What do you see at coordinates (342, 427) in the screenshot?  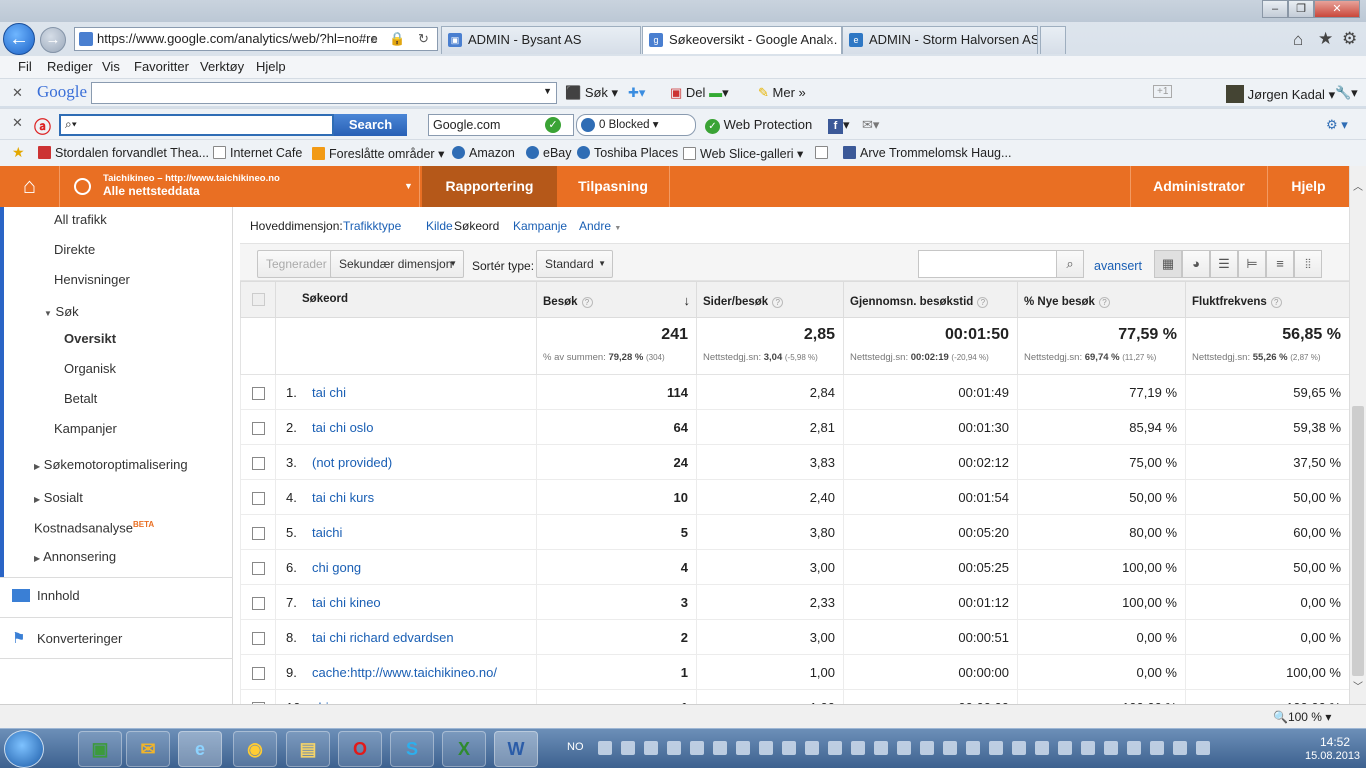 I see `keyword-link: tai chi oslo` at bounding box center [342, 427].